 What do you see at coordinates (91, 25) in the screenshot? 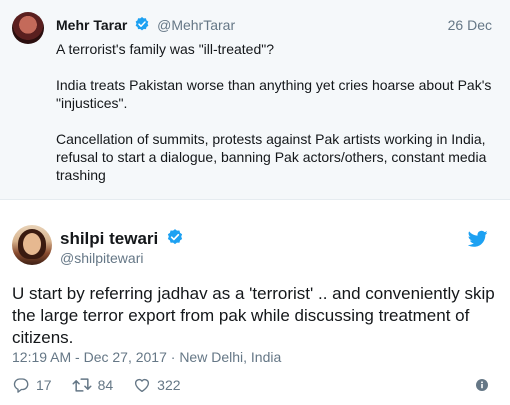
I see `parent-author-name: Mehr Tarar` at bounding box center [91, 25].